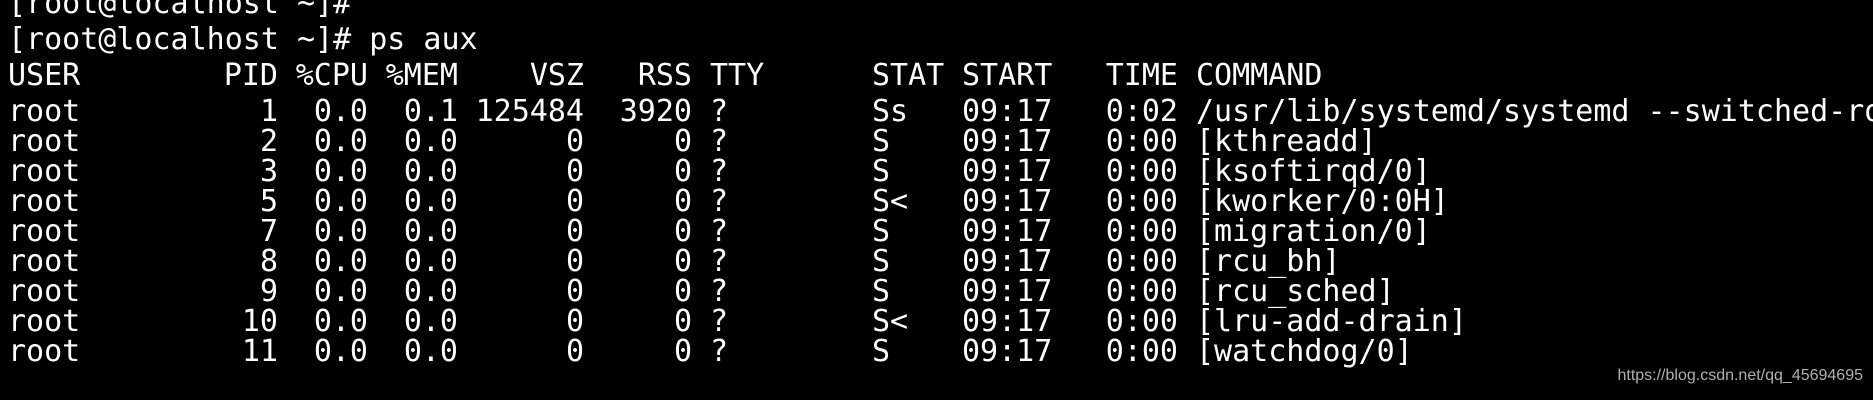 This screenshot has width=1873, height=400. Describe the element at coordinates (719, 351) in the screenshot. I see `cell-tty: ?` at that location.